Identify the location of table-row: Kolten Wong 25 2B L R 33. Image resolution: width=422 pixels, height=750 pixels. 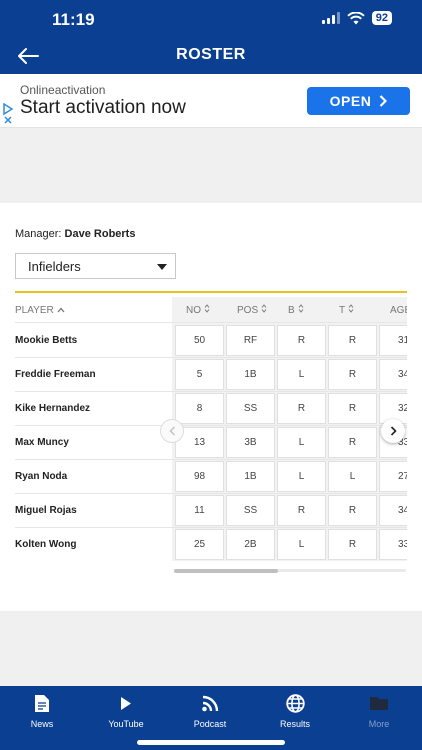
(211, 544).